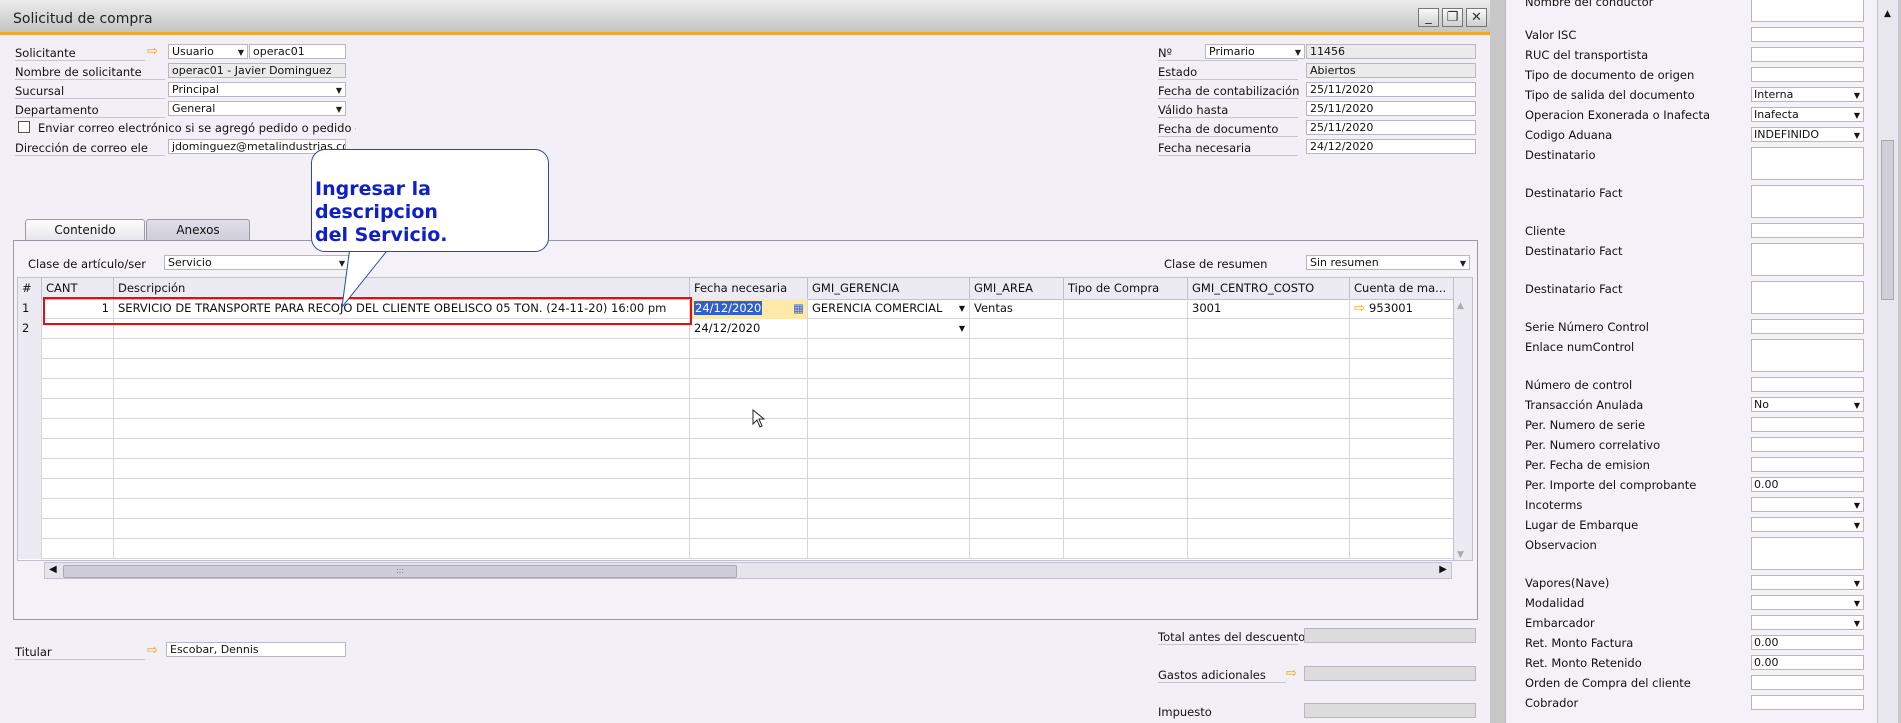  I want to click on scroll-left-icon: ◀, so click(53, 569).